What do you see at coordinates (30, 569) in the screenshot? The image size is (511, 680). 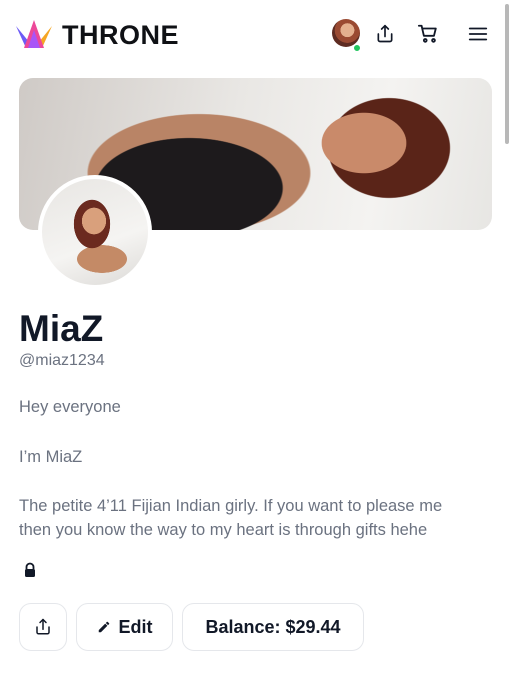 I see `lock-icon` at bounding box center [30, 569].